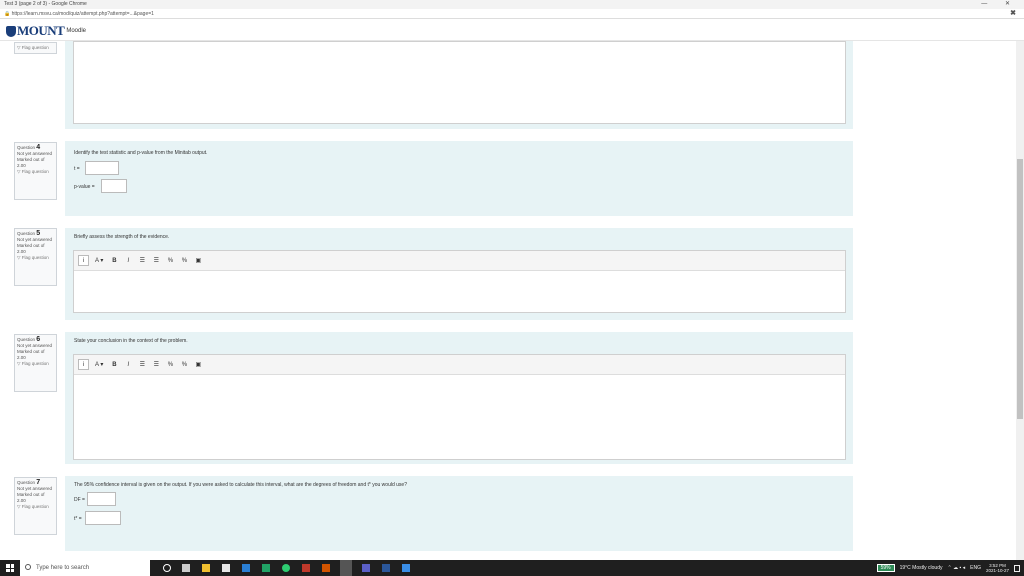 The height and width of the screenshot is (576, 1024). What do you see at coordinates (186, 568) in the screenshot?
I see `task-view-icon` at bounding box center [186, 568].